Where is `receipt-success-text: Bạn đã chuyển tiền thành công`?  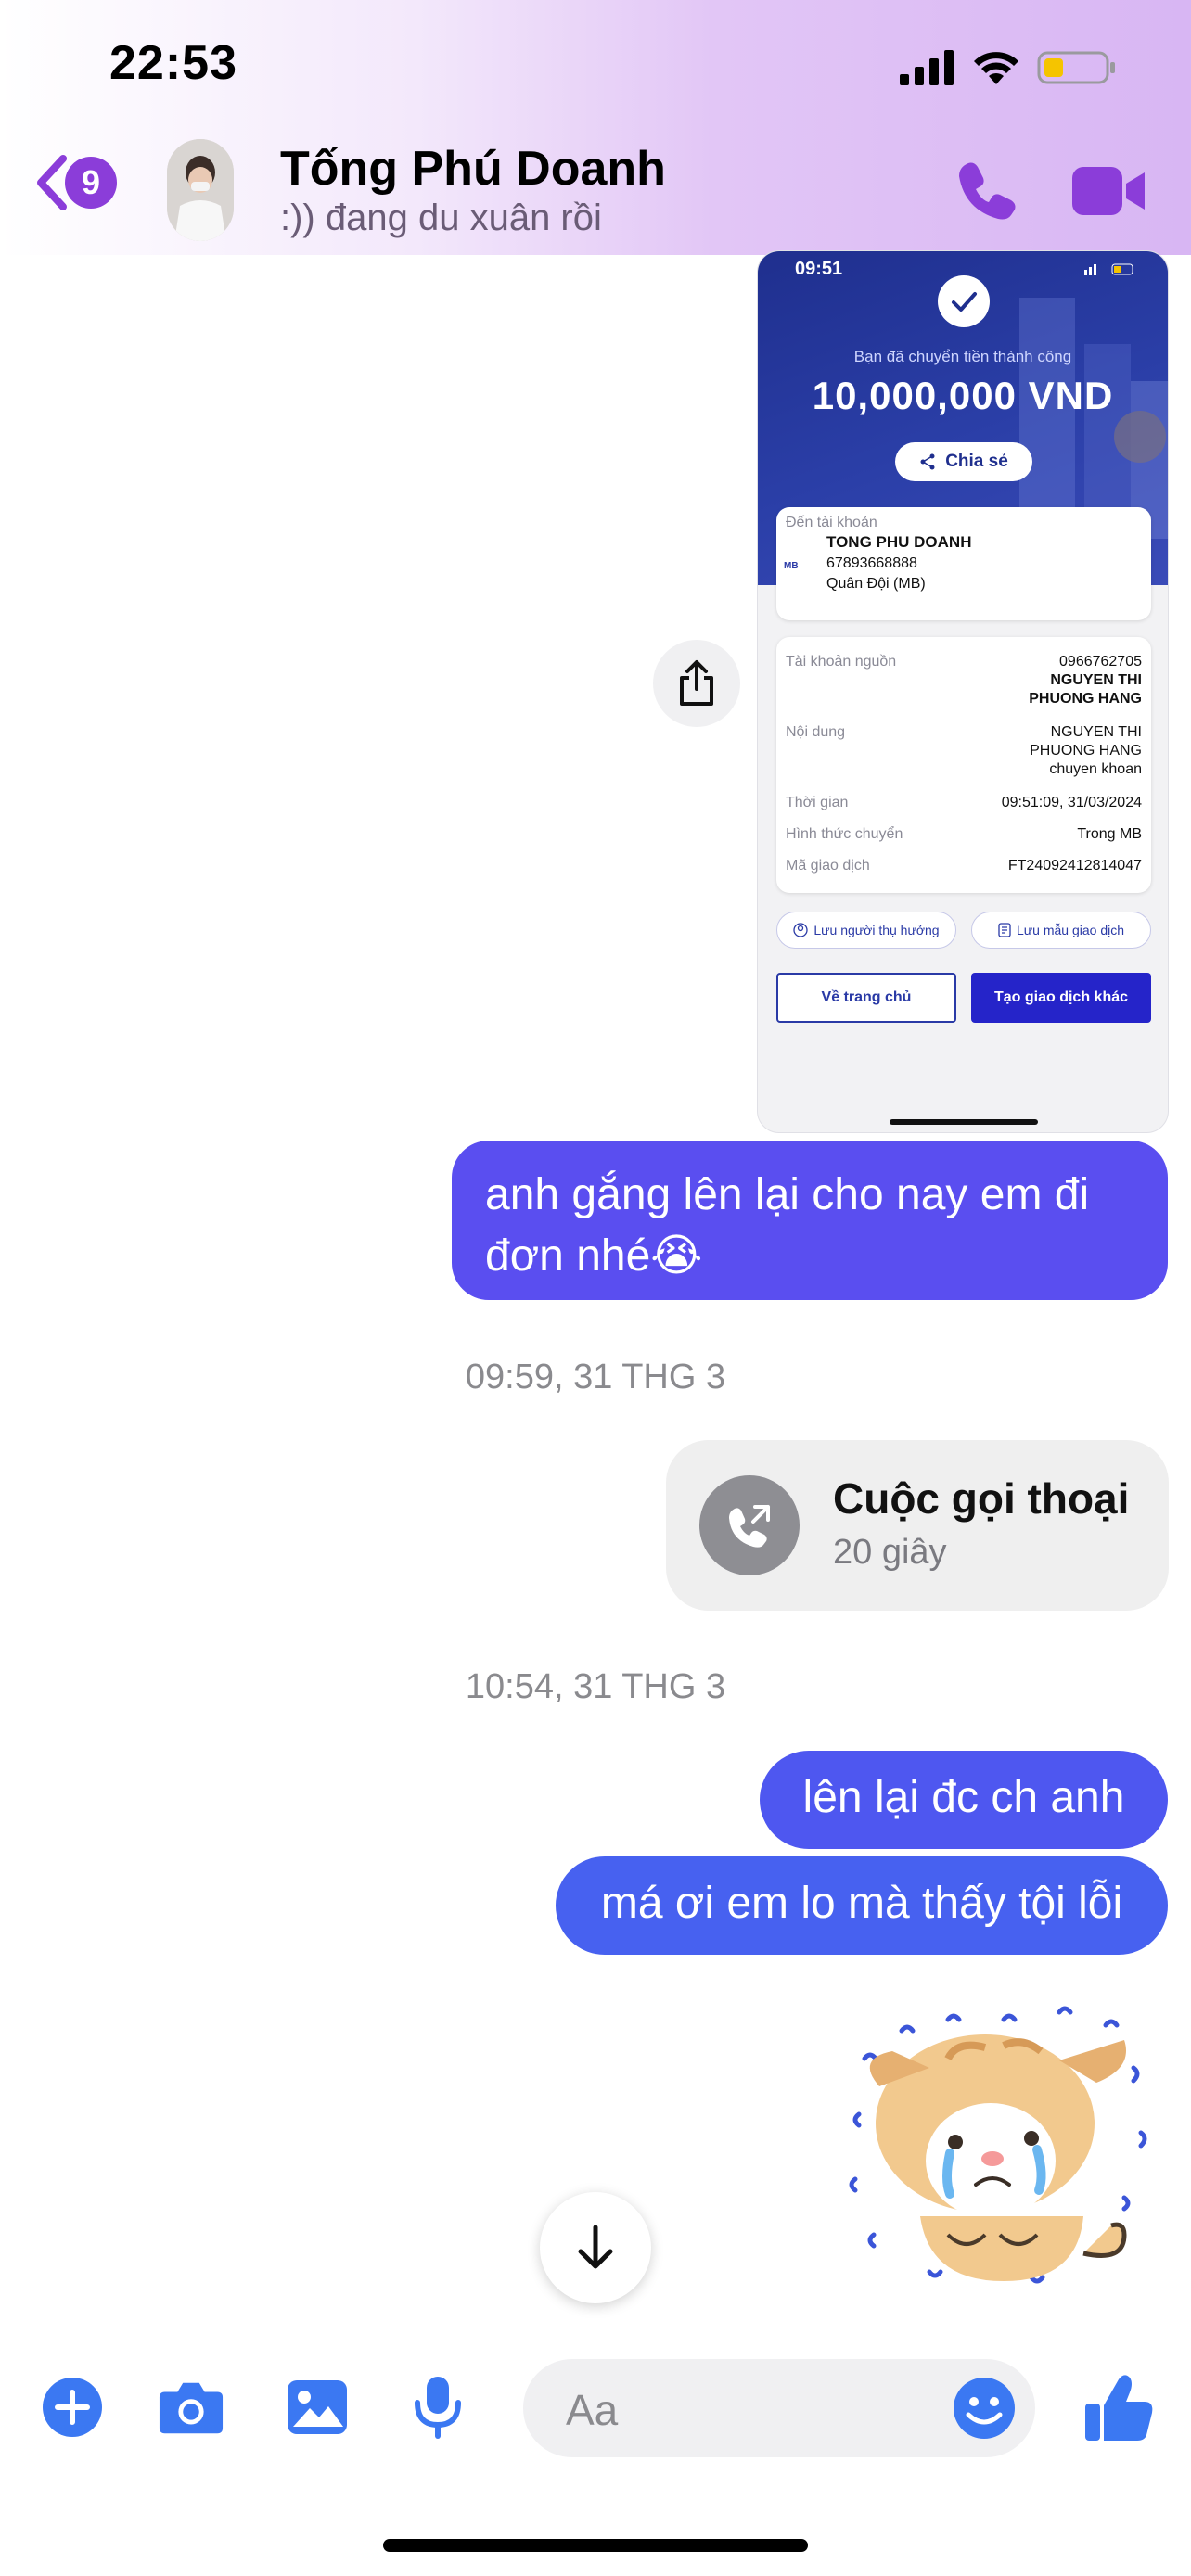 receipt-success-text: Bạn đã chuyển tiền thành công is located at coordinates (962, 356).